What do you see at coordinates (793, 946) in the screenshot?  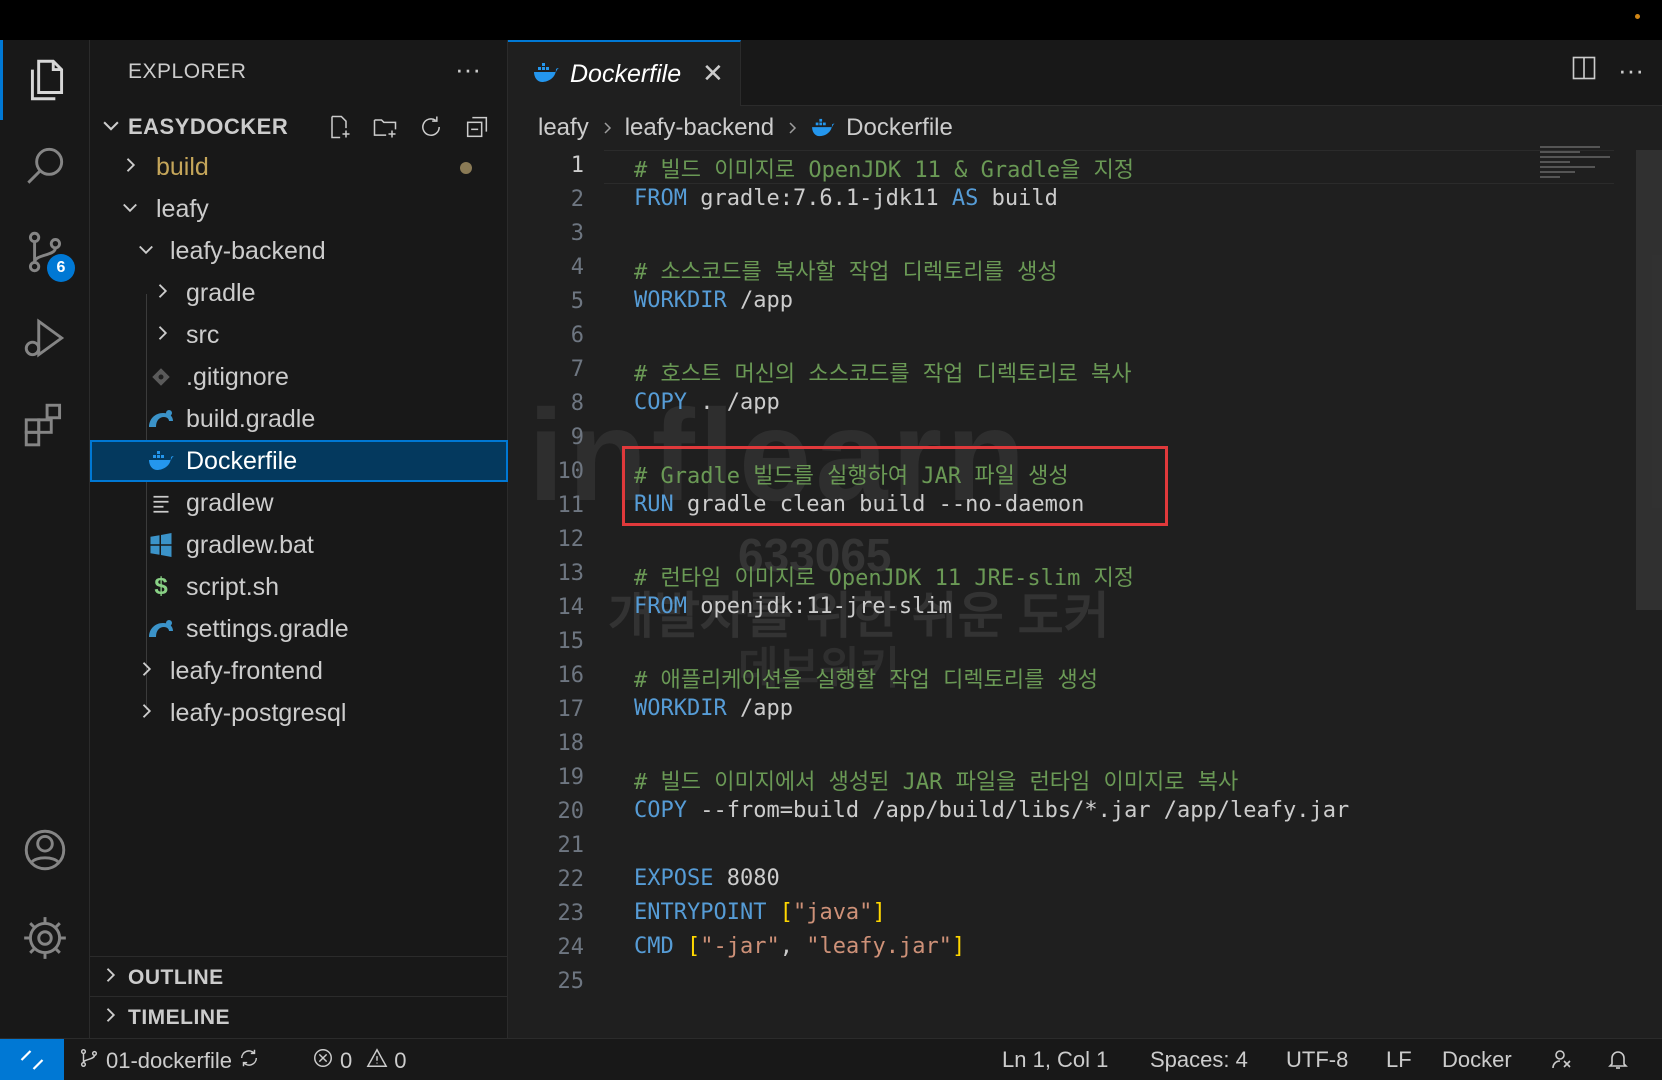 I see `code-token: ,` at bounding box center [793, 946].